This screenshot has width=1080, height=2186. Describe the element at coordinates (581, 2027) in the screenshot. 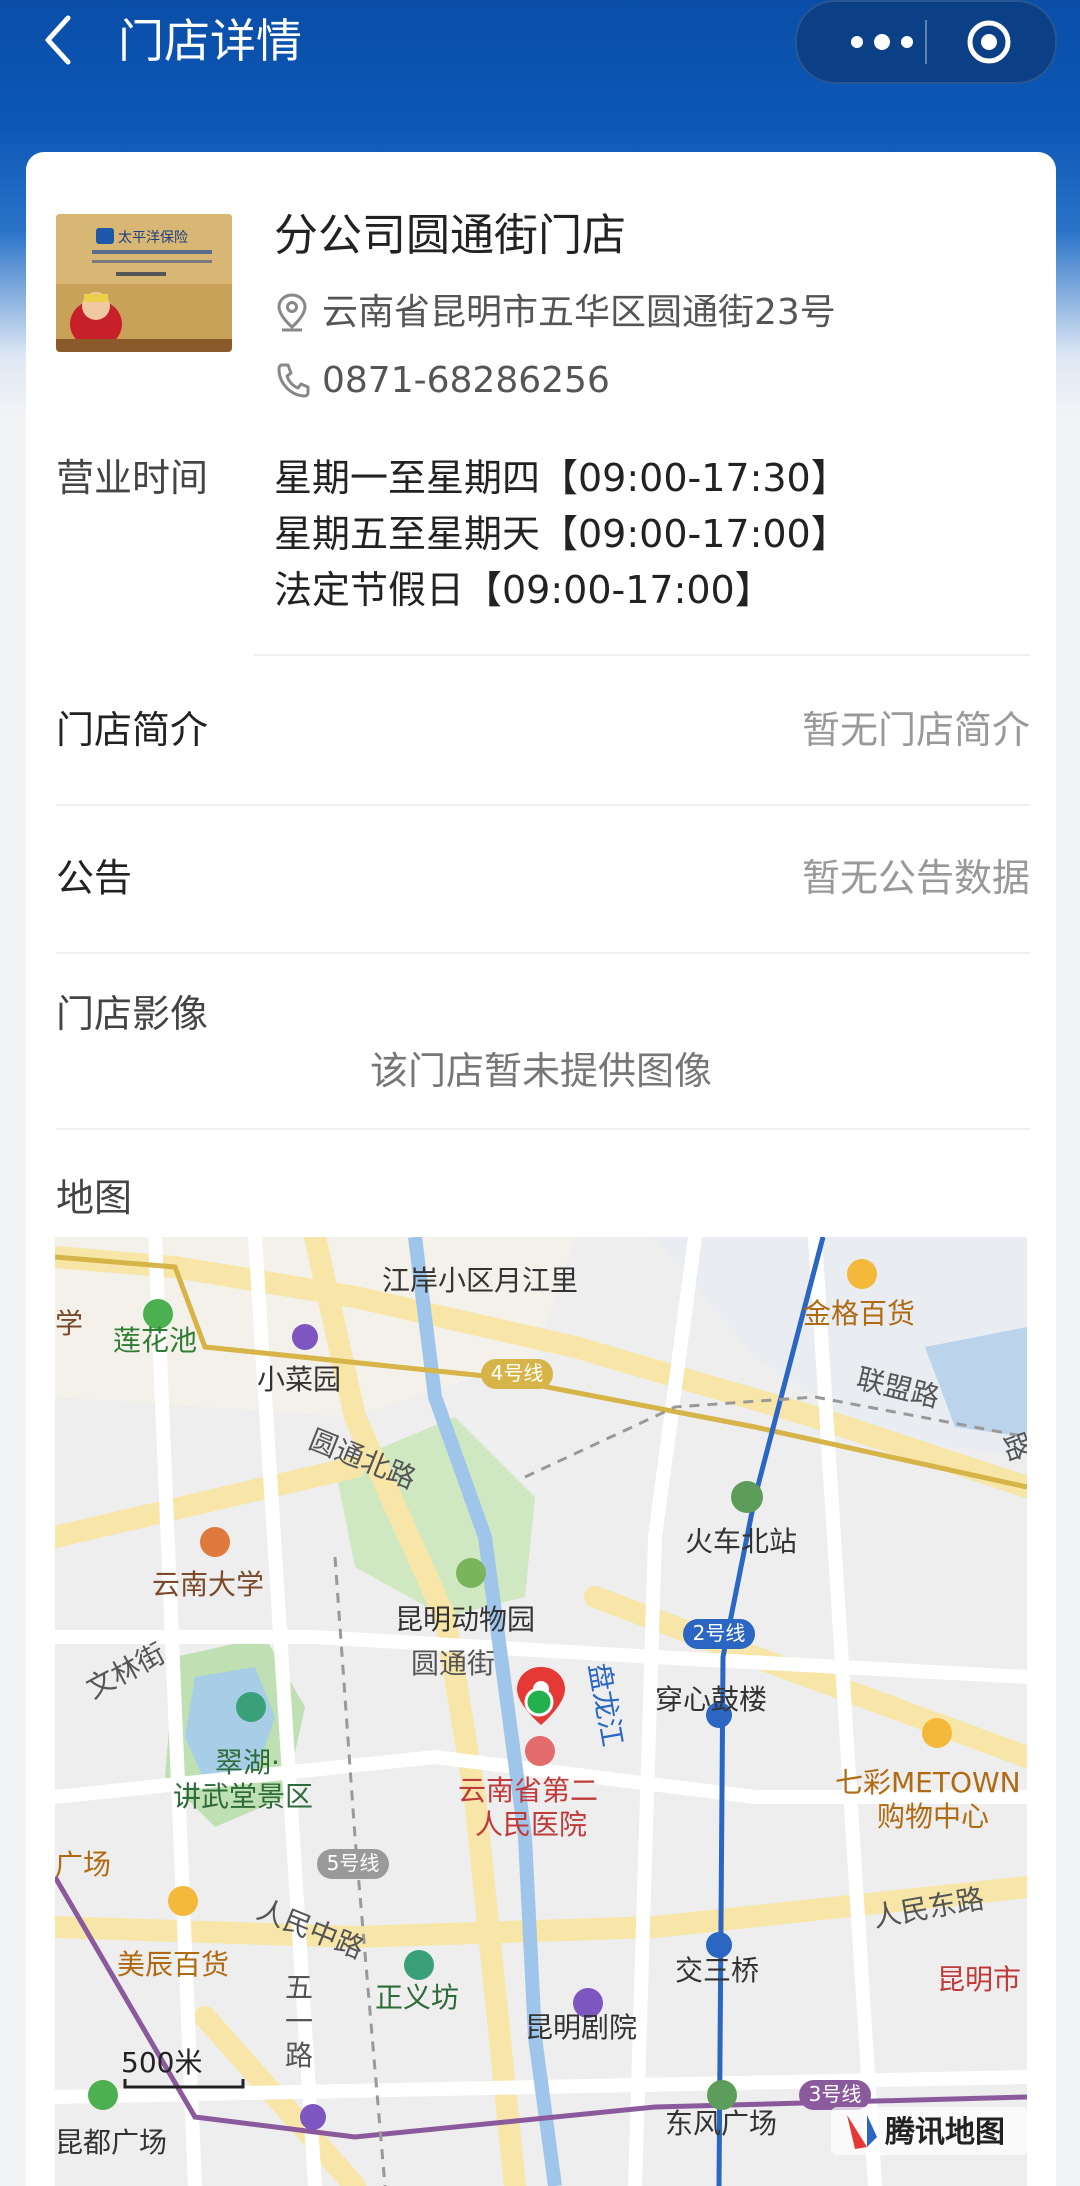

I see `svg-text: 昆明剧院` at that location.